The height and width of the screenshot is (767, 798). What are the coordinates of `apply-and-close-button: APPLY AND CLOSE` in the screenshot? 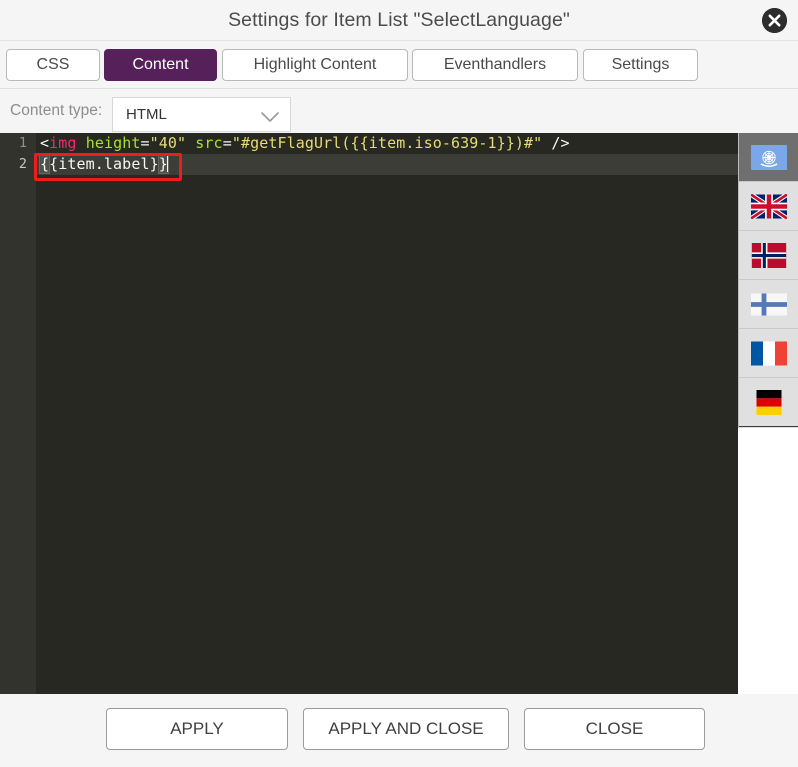 It's located at (406, 729).